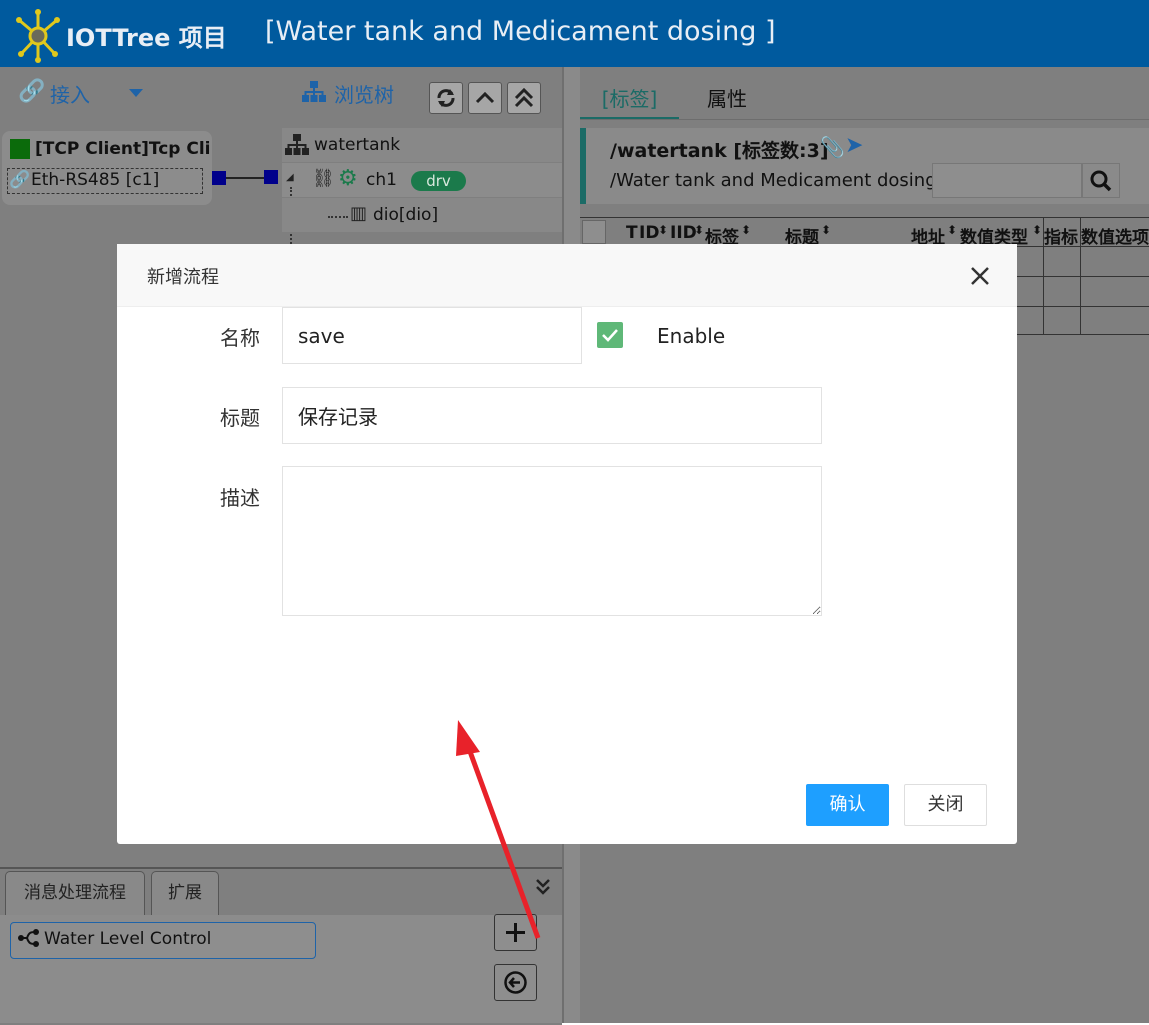  What do you see at coordinates (632, 233) in the screenshot?
I see `col-t: T` at bounding box center [632, 233].